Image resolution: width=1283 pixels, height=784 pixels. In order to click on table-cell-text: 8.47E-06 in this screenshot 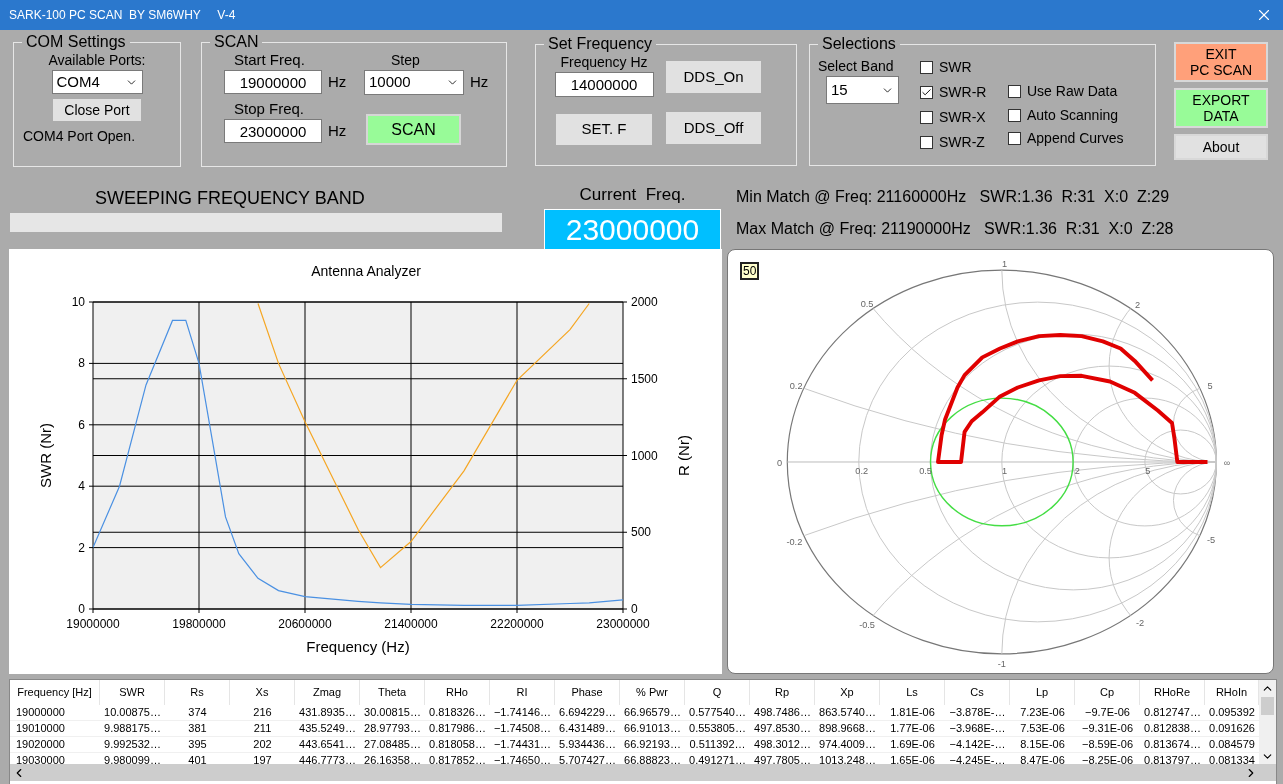, I will do `click(1042, 760)`.